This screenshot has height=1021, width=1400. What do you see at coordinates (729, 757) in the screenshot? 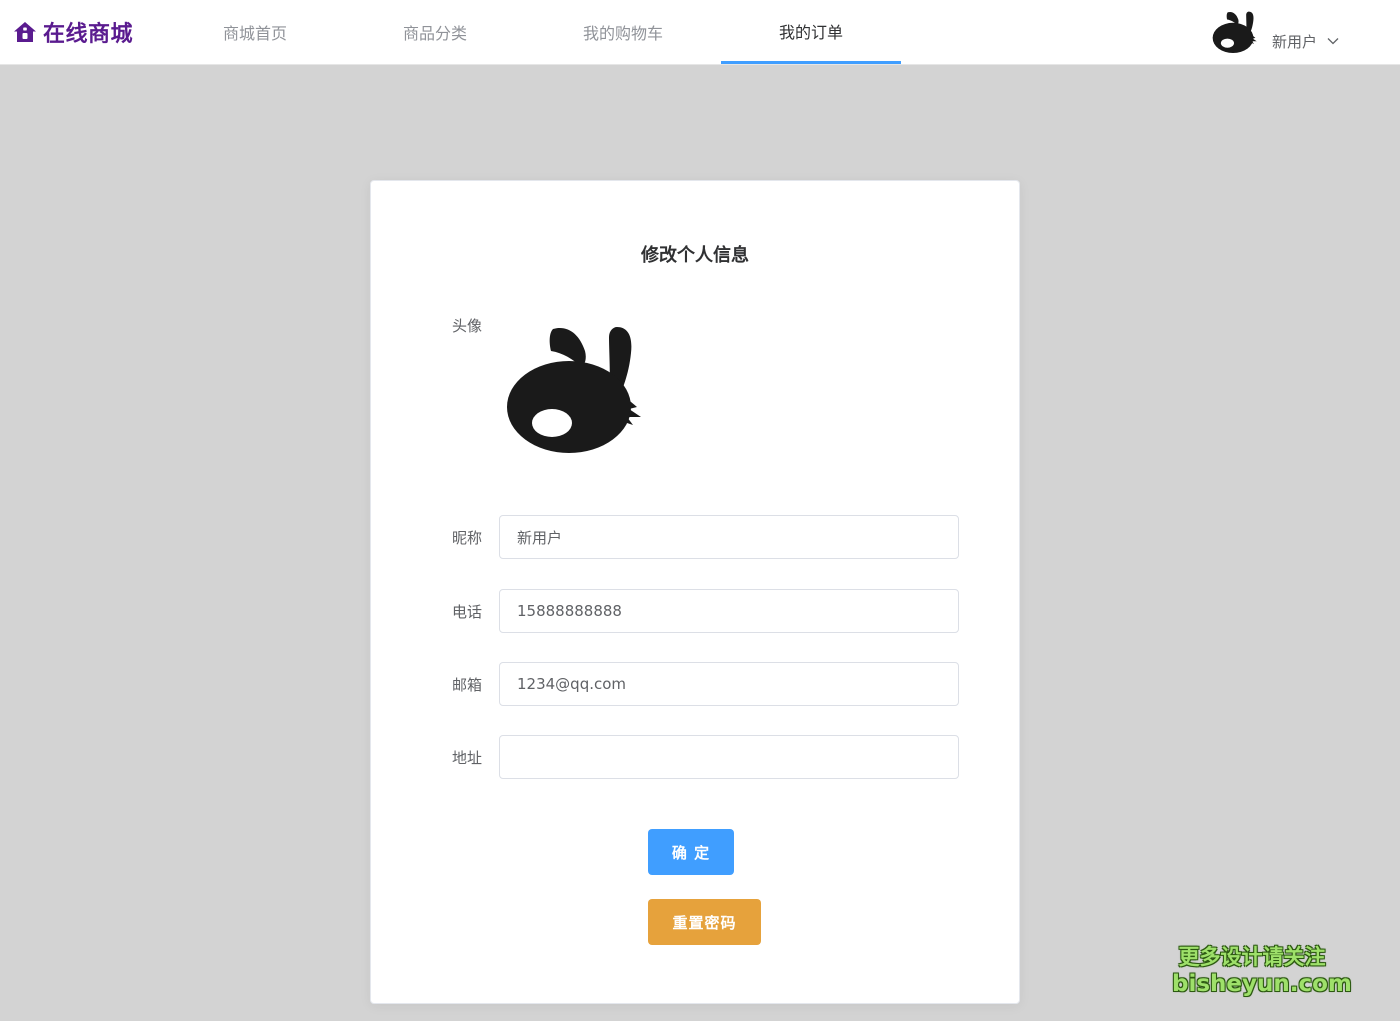
I see `address-input` at bounding box center [729, 757].